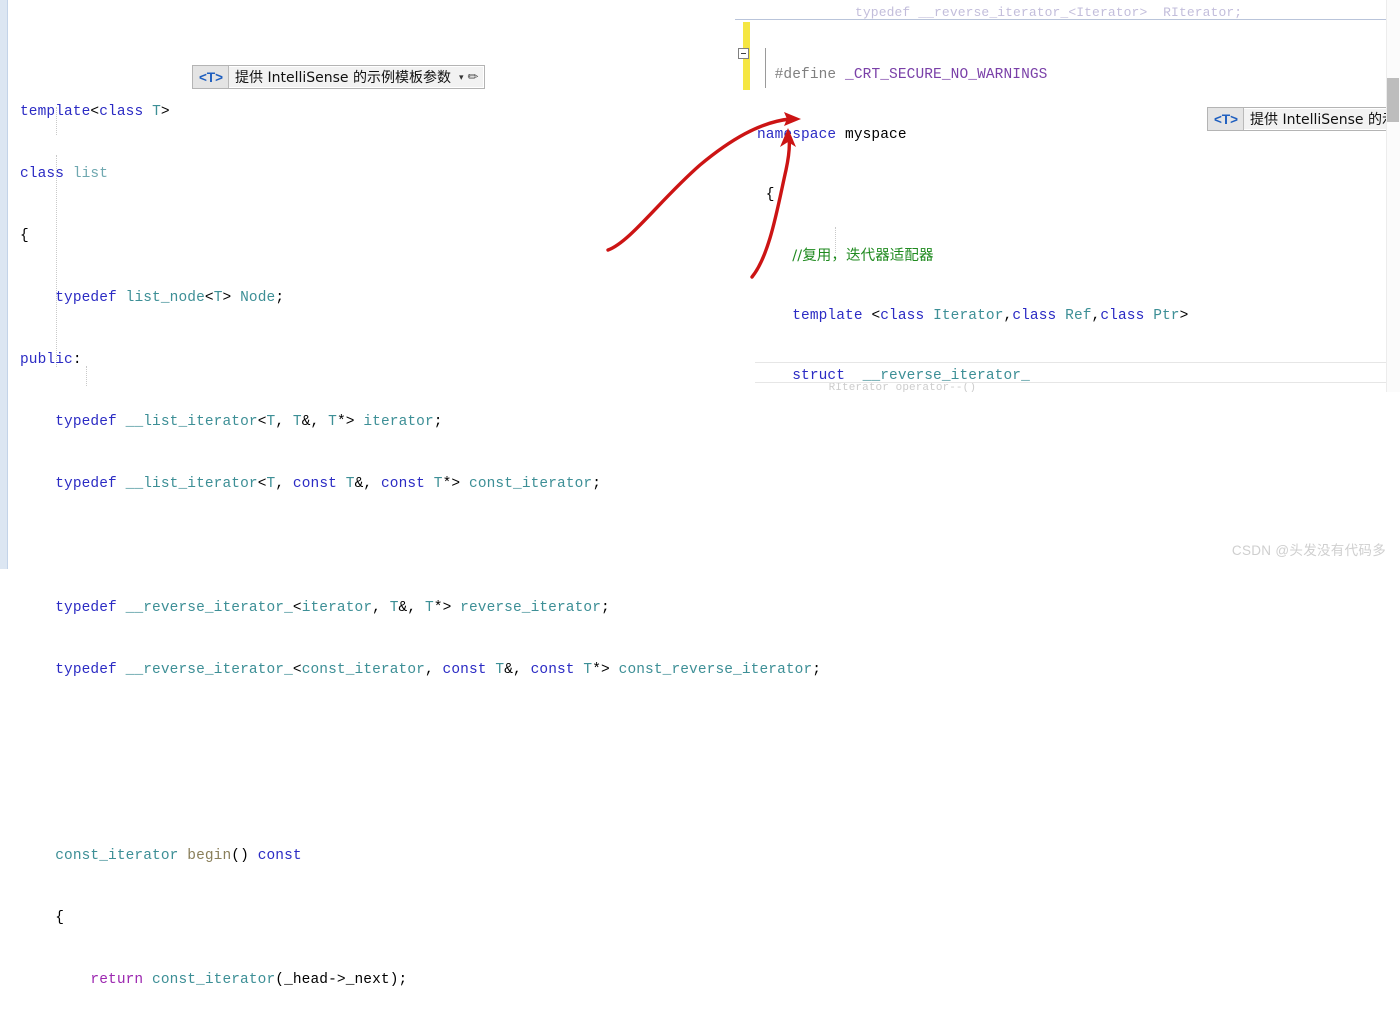  What do you see at coordinates (863, 255) in the screenshot?
I see `code-line: //复用，迭代器适配器` at bounding box center [863, 255].